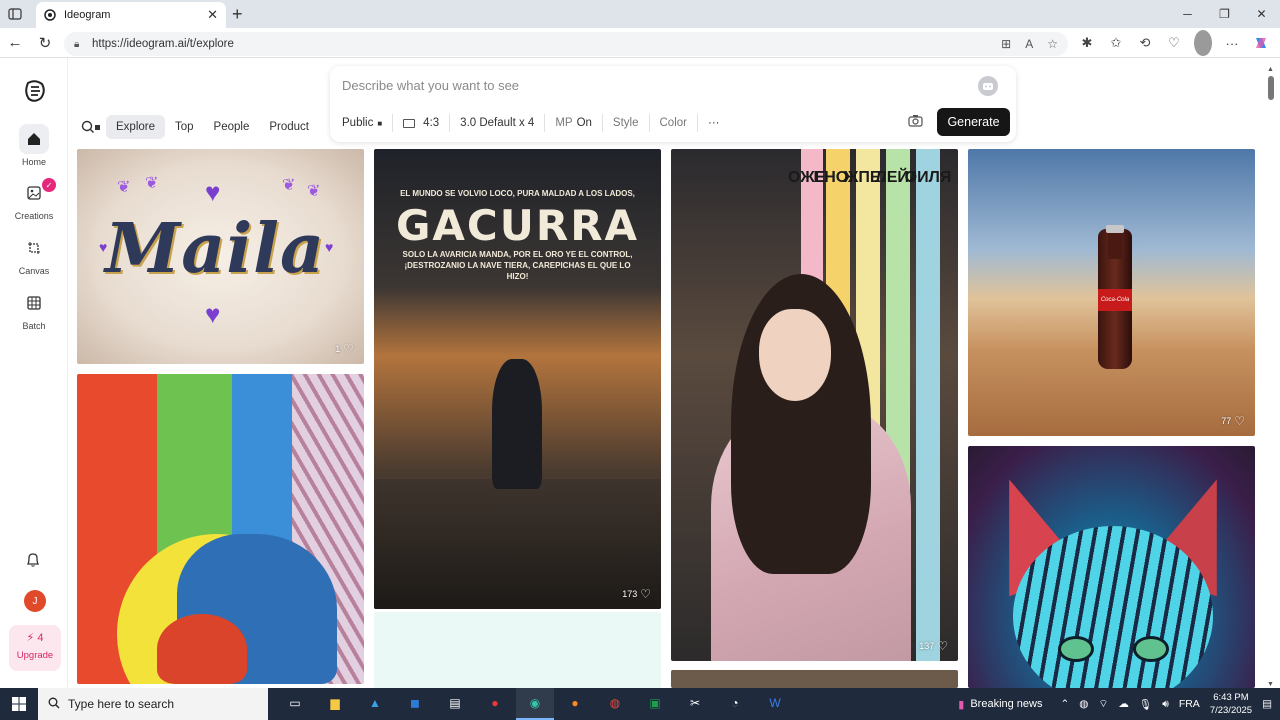 The image size is (1280, 720). I want to click on cloud-icon: ☁, so click(1123, 704).